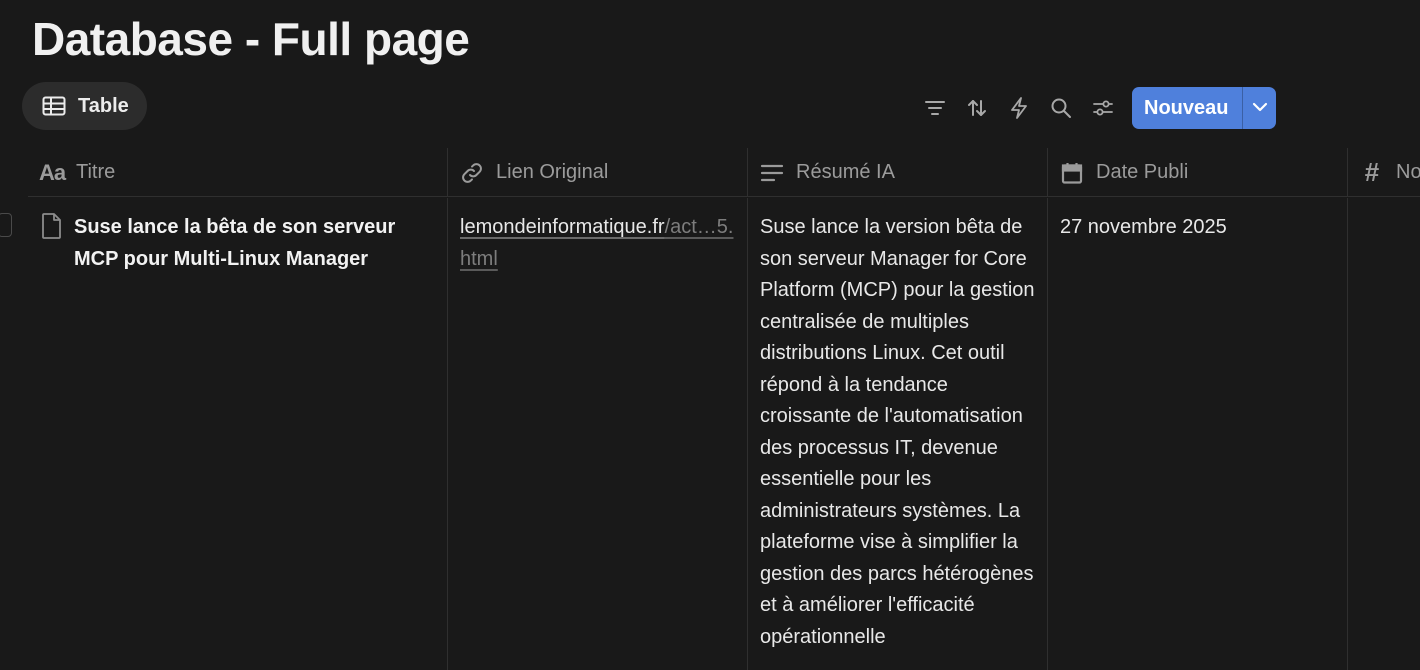 The height and width of the screenshot is (670, 1420). What do you see at coordinates (472, 173) in the screenshot?
I see `link-icon` at bounding box center [472, 173].